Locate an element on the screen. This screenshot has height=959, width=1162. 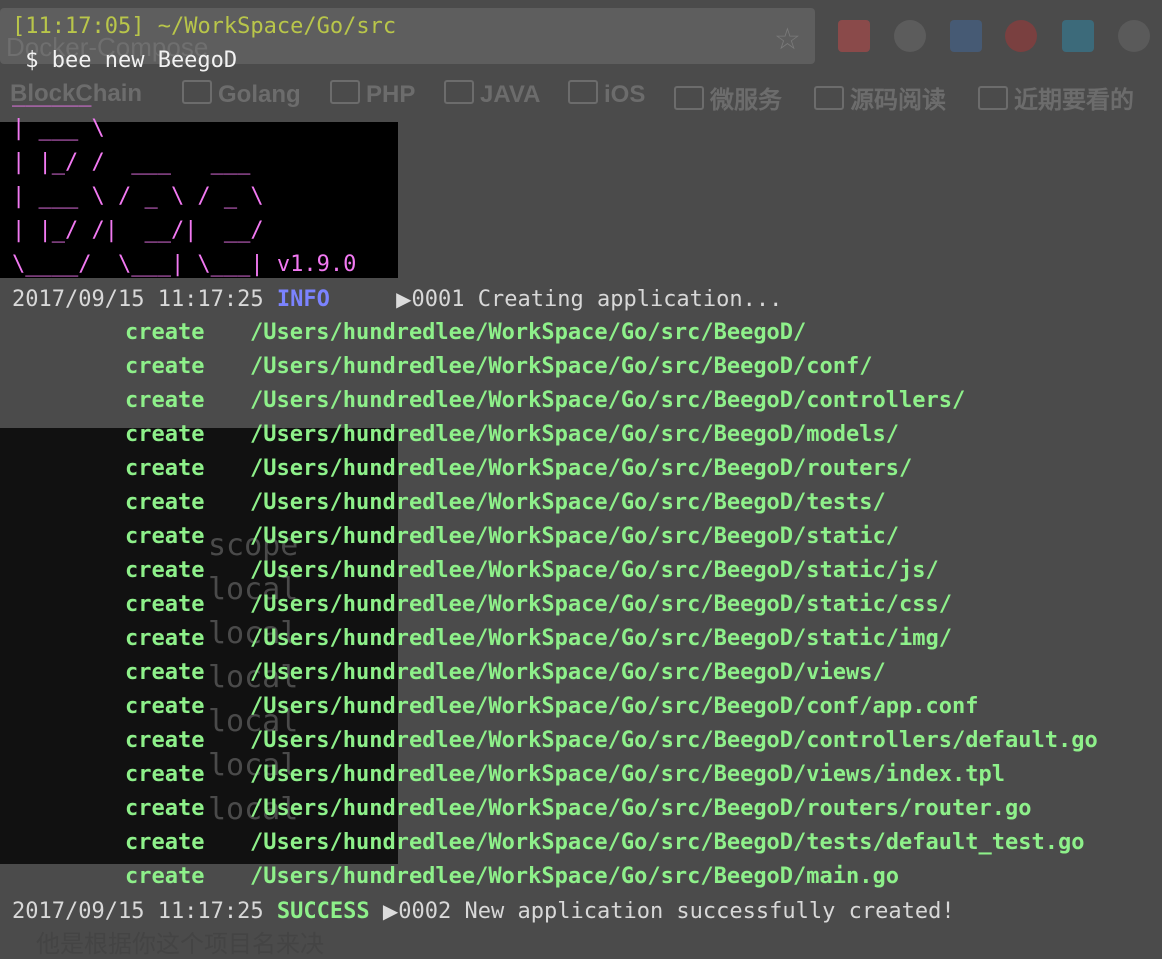
bookmark-microservice: 微服务 is located at coordinates (728, 97).